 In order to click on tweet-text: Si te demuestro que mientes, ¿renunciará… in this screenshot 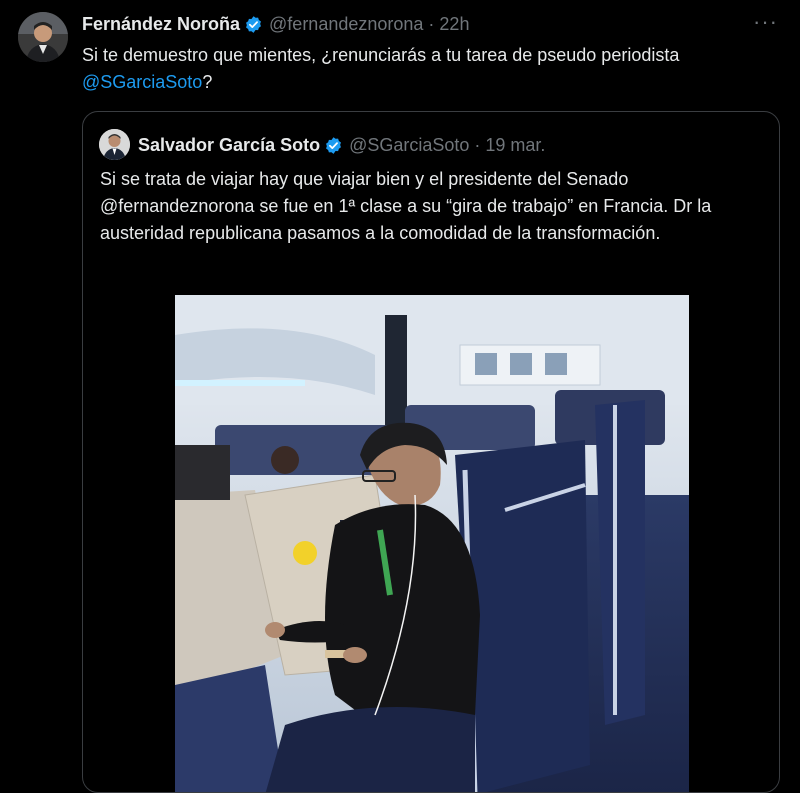, I will do `click(432, 69)`.